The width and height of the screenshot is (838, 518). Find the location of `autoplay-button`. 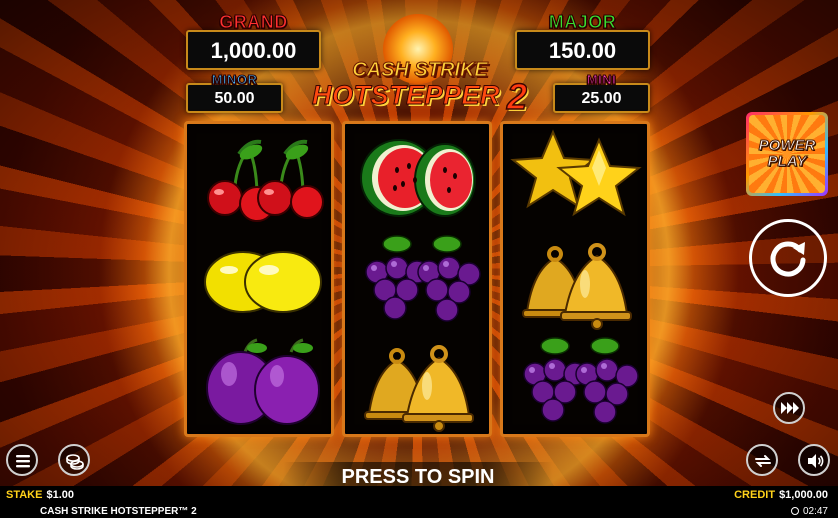

autoplay-button is located at coordinates (762, 460).